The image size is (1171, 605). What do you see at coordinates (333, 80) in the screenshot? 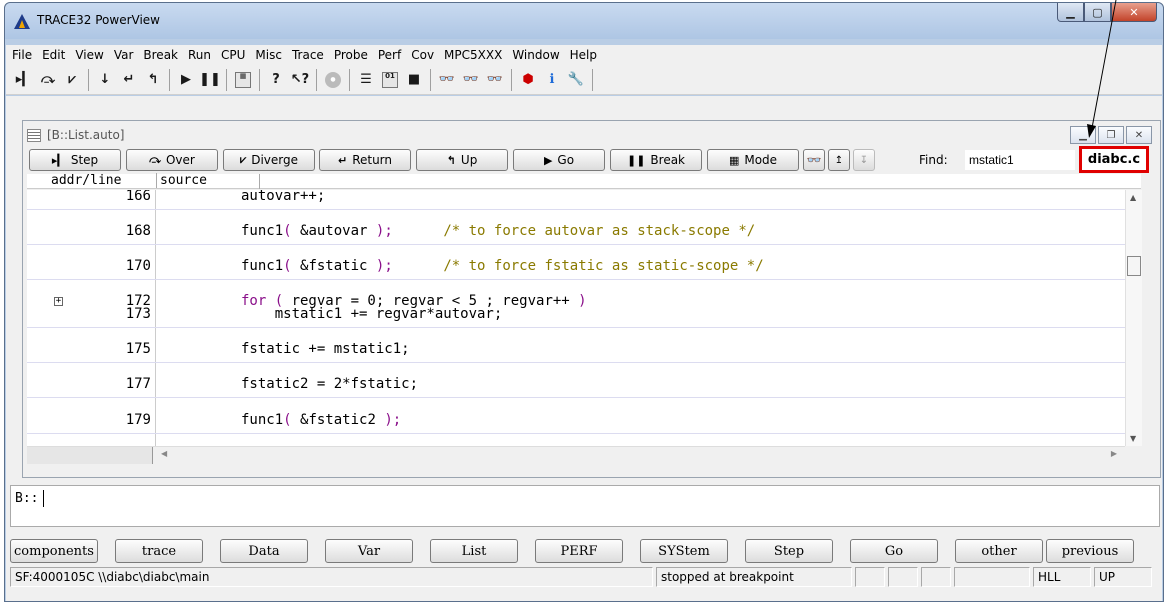
I see `stop-icon: ●` at bounding box center [333, 80].